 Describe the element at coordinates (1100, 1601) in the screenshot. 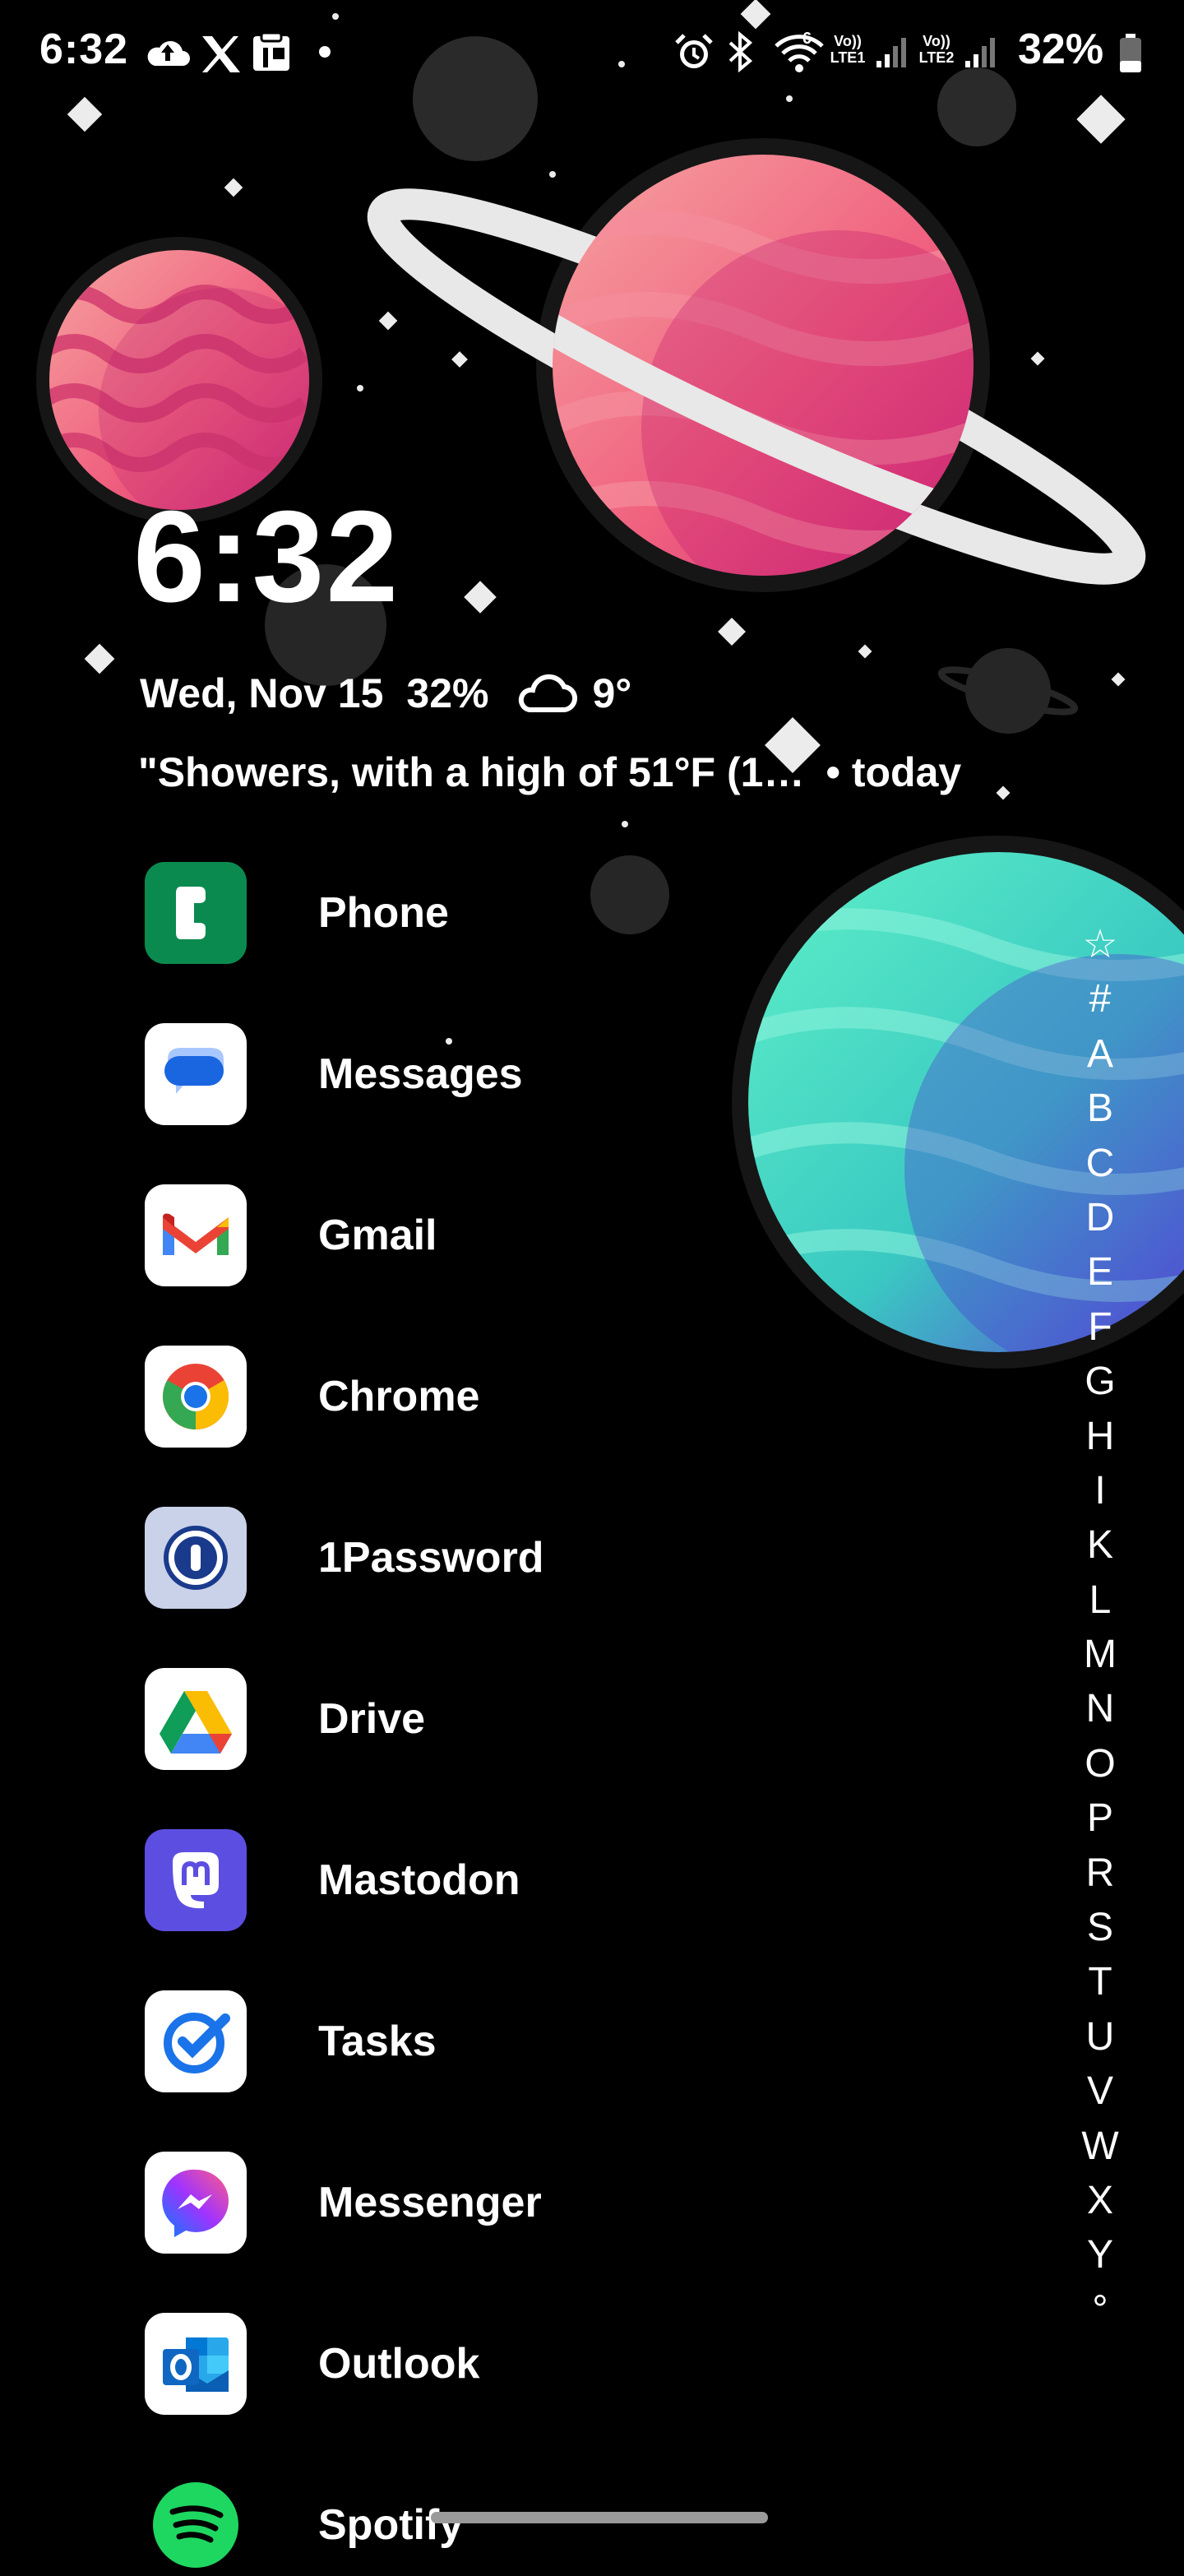

I see `alpha-index-l: L` at that location.